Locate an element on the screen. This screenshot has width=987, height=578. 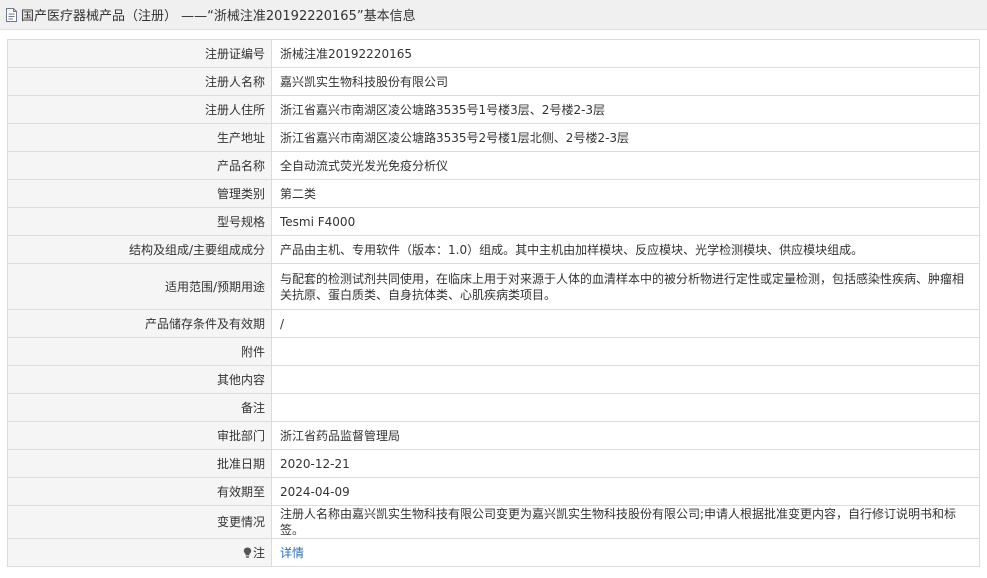
note-label-cell: 注 is located at coordinates (139, 552).